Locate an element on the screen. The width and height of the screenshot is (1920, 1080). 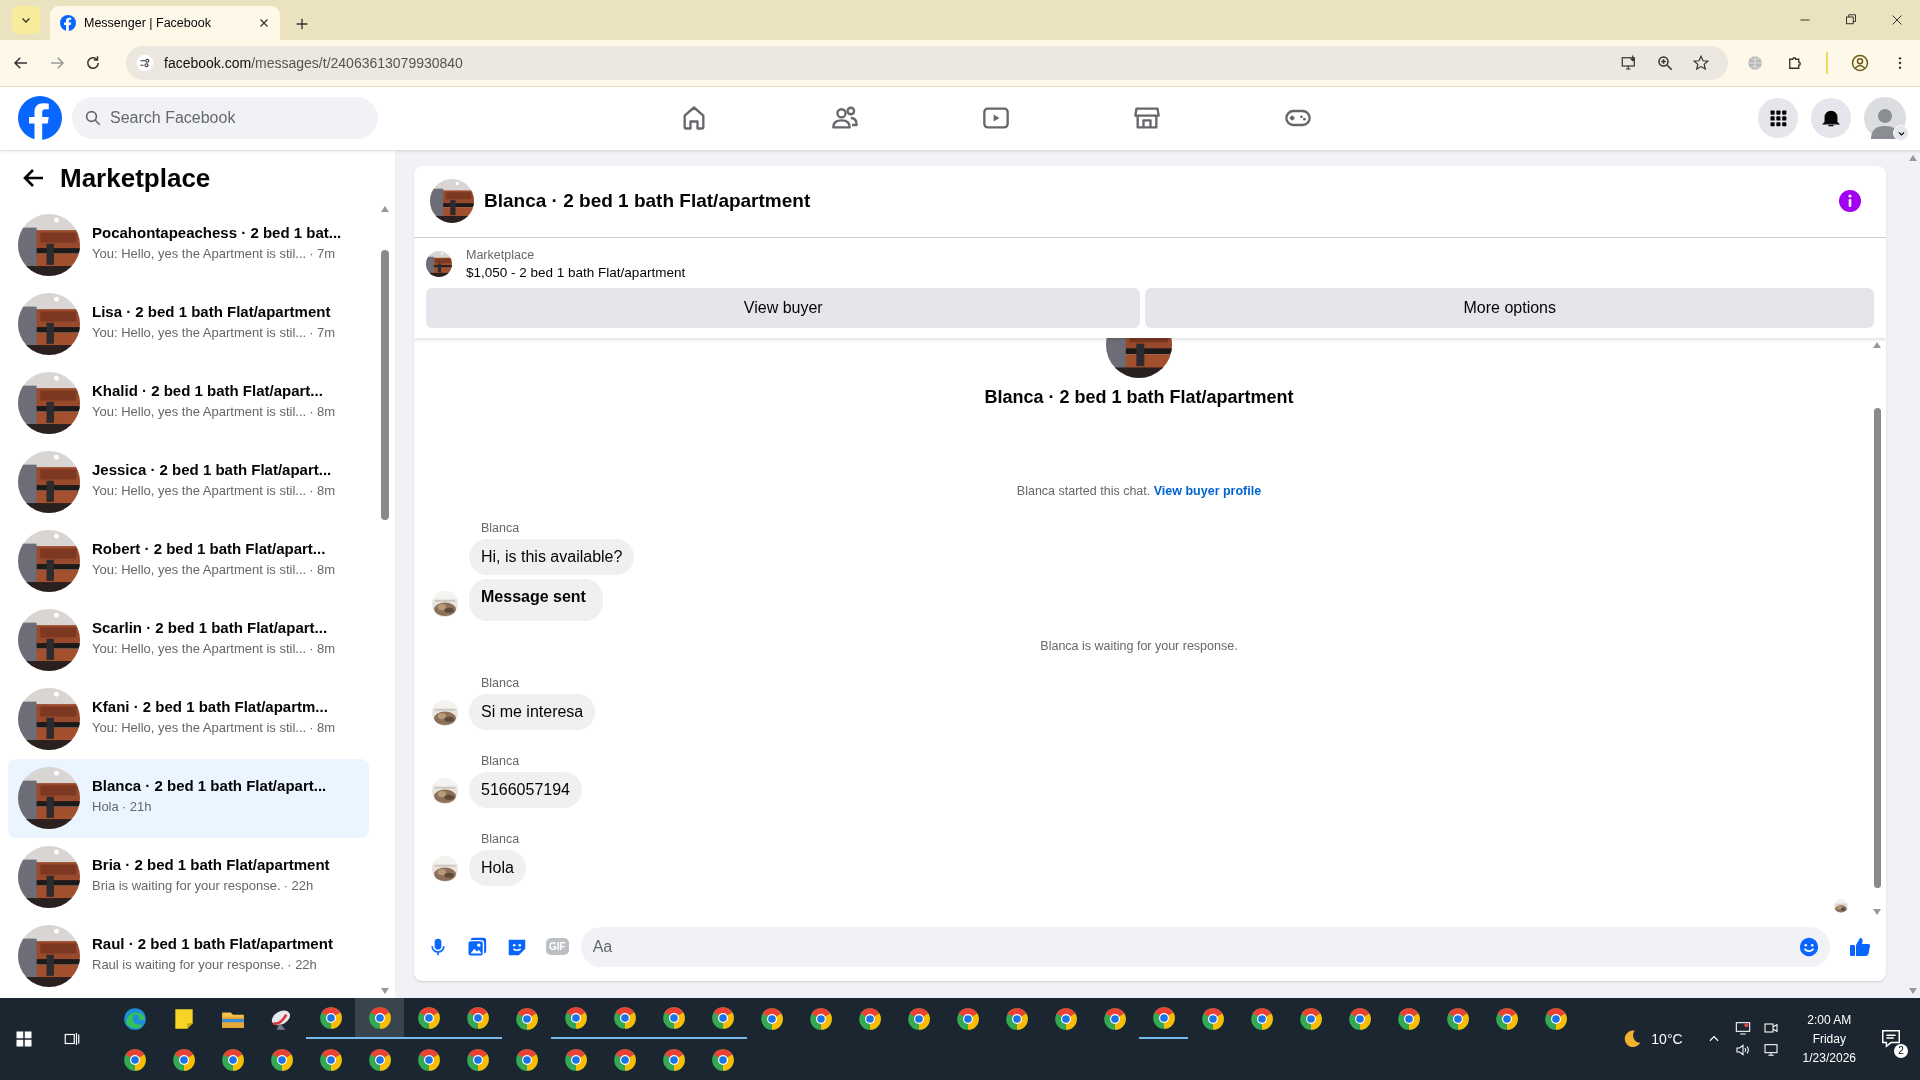
timestamp: · 21h is located at coordinates (136, 806).